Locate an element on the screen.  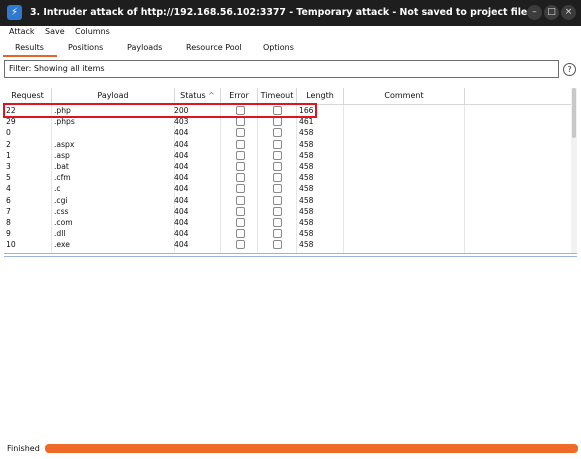
header-payload: Payload is located at coordinates (113, 96).